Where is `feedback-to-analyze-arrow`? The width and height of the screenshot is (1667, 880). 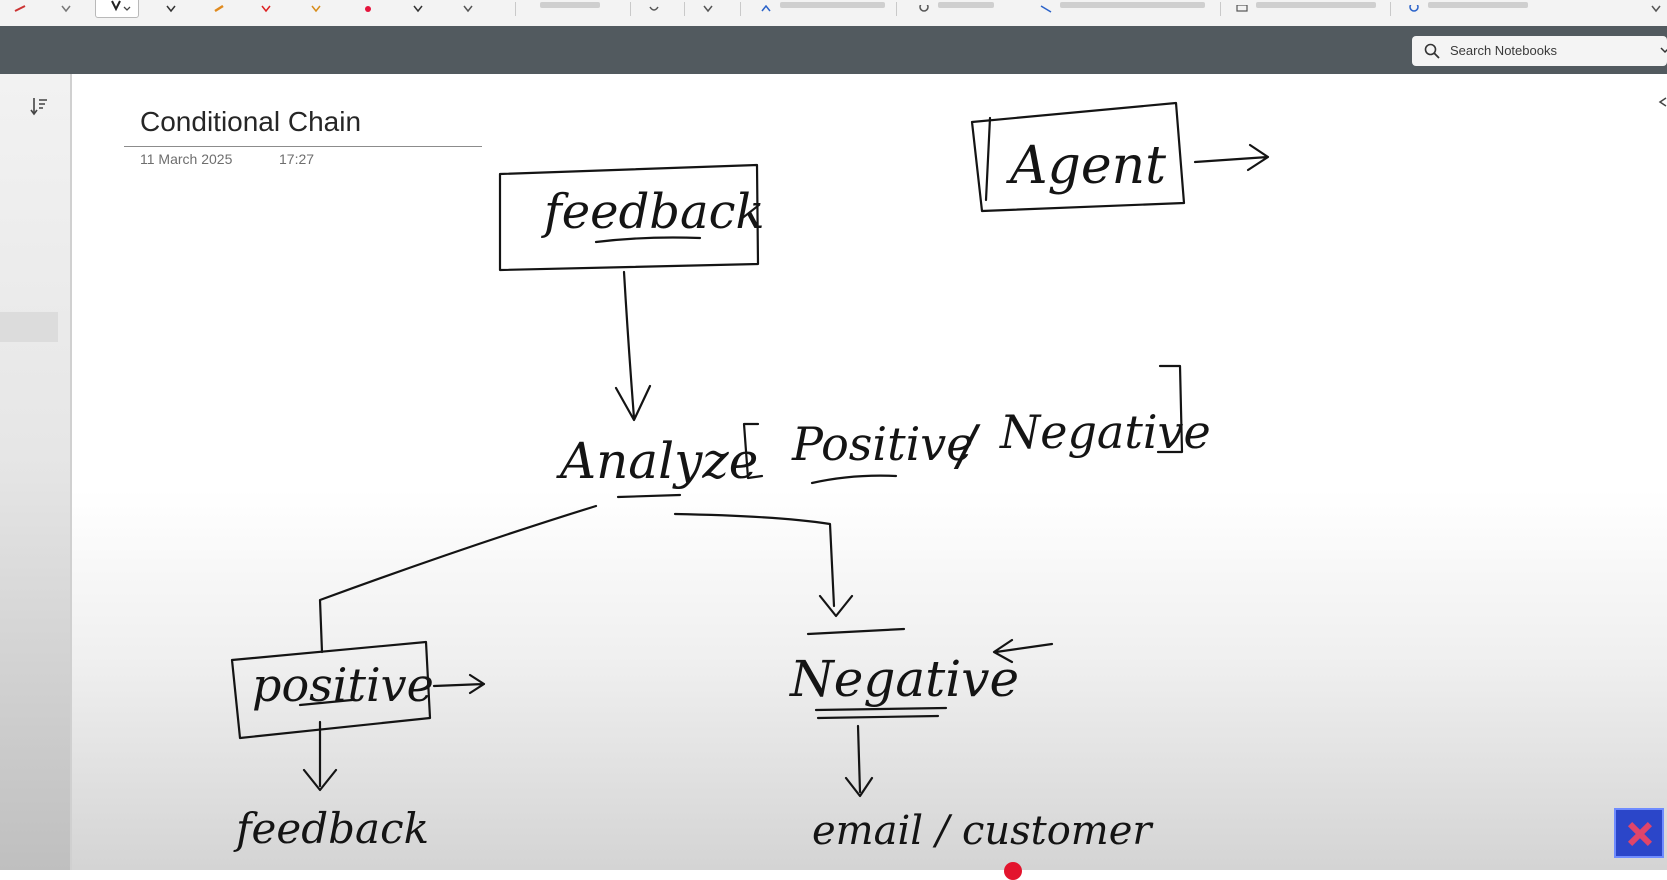 feedback-to-analyze-arrow is located at coordinates (633, 346).